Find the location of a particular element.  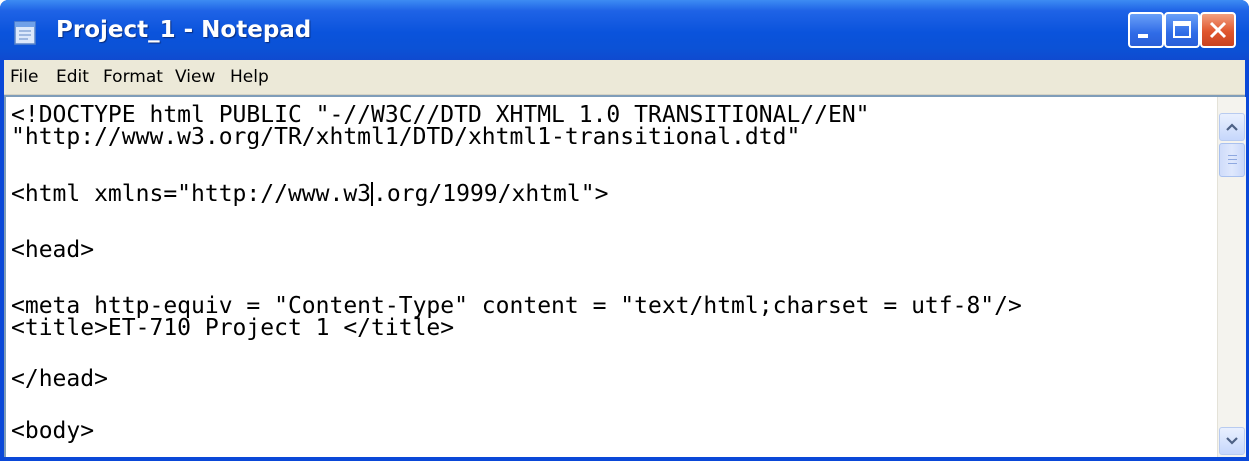

title-bar: Project_1 - Notepad is located at coordinates (624, 30).